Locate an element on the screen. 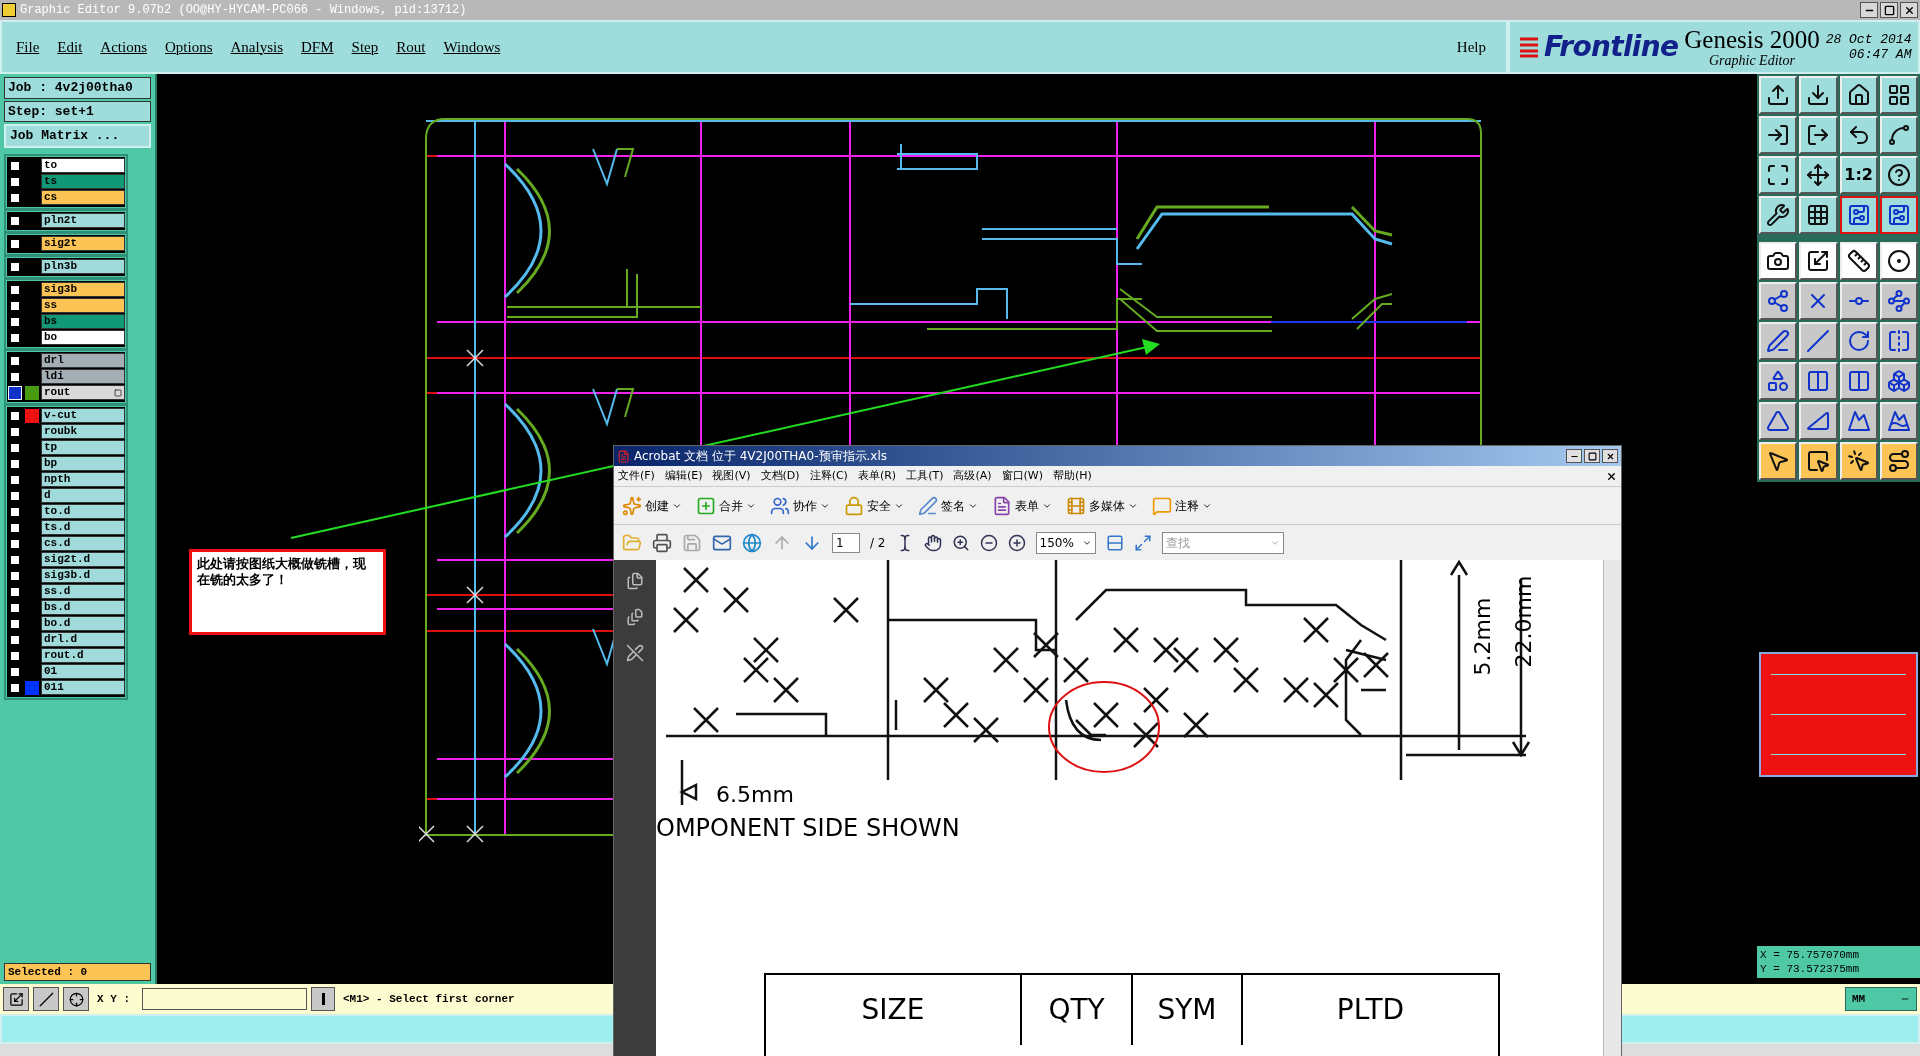 This screenshot has width=1920, height=1056. layer-item: pln2t is located at coordinates (83, 220).